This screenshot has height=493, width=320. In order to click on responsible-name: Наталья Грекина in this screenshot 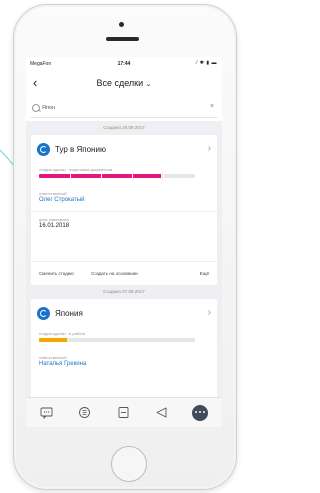, I will do `click(62, 364)`.